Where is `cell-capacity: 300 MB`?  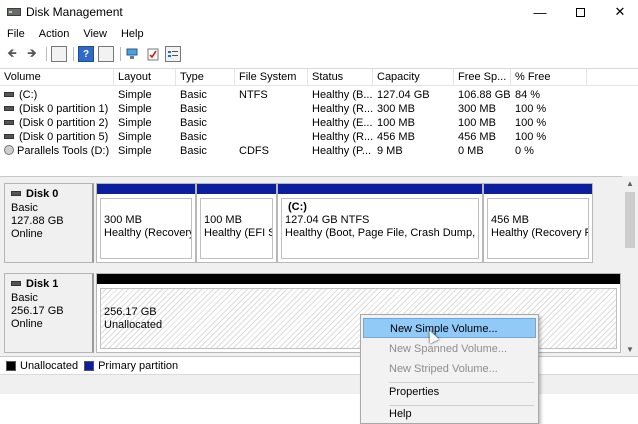 cell-capacity: 300 MB is located at coordinates (396, 109).